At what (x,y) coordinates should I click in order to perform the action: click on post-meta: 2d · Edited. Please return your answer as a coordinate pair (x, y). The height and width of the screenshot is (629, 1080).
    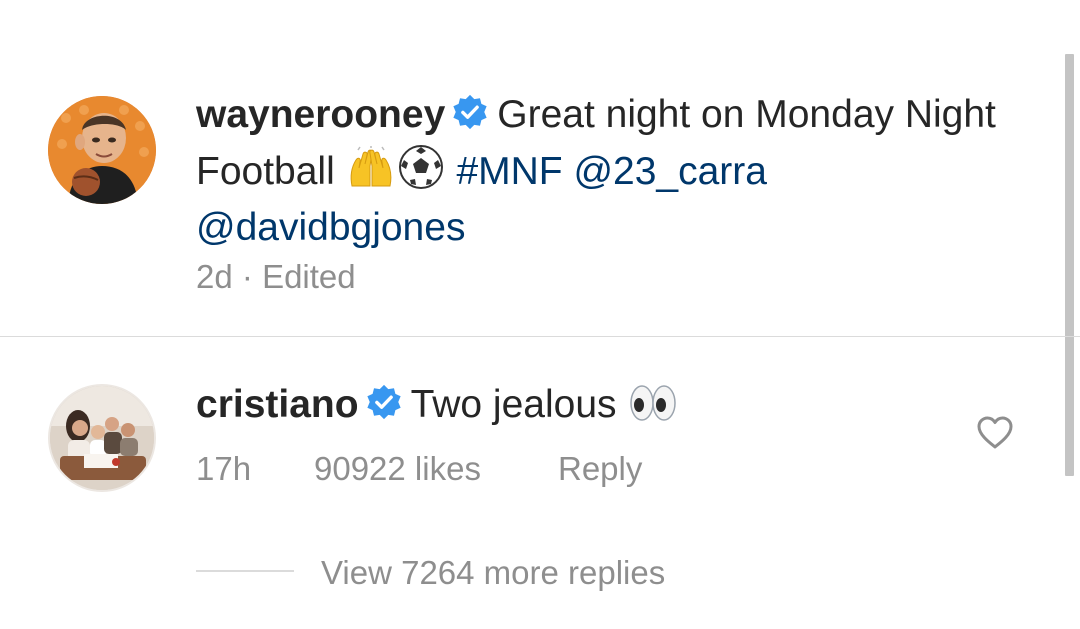
    Looking at the image, I should click on (276, 277).